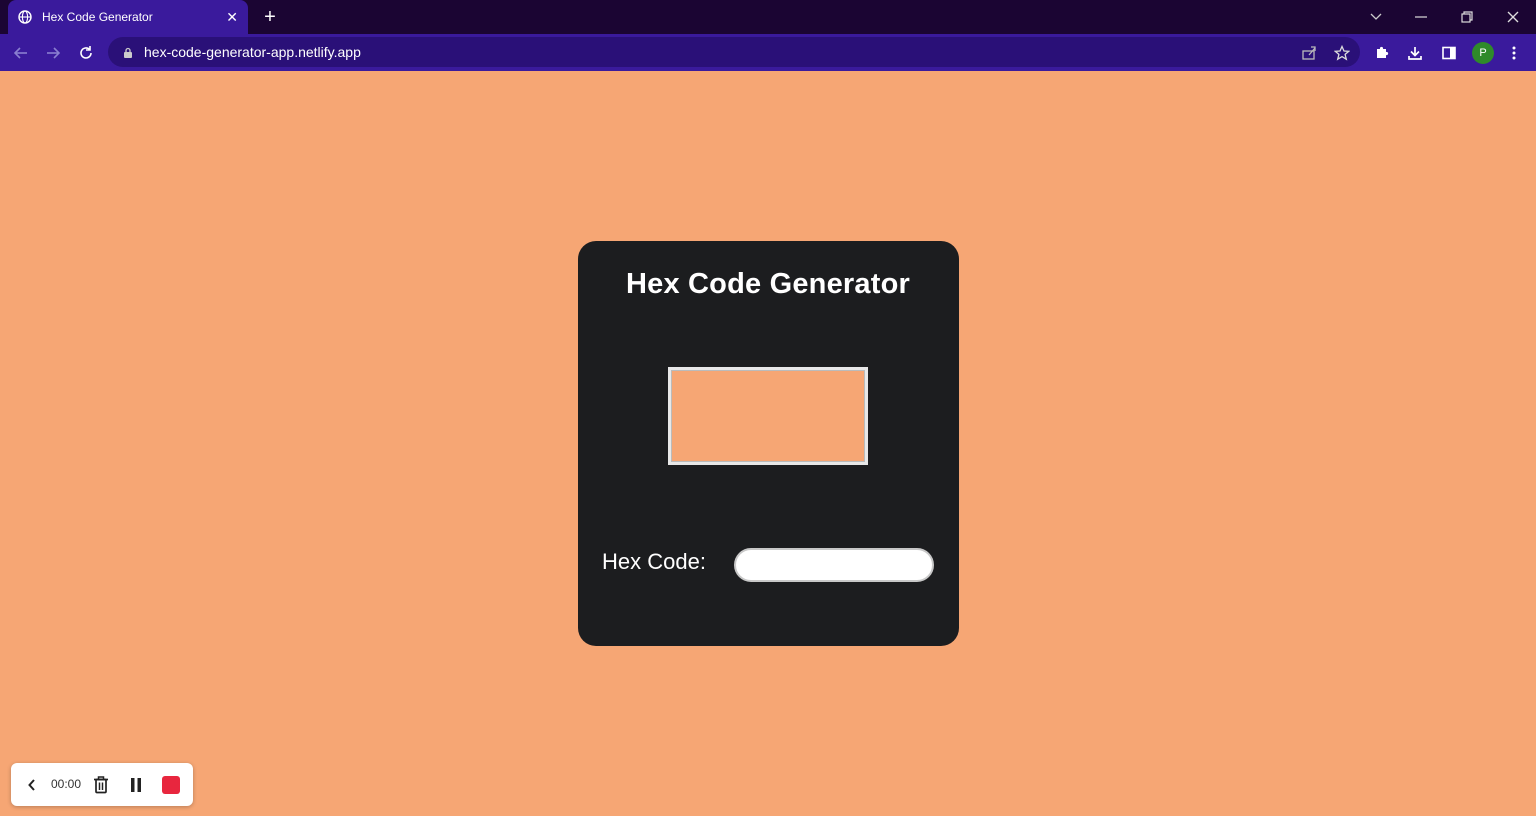 The image size is (1536, 816). Describe the element at coordinates (32, 784) in the screenshot. I see `chevron-left-icon` at that location.